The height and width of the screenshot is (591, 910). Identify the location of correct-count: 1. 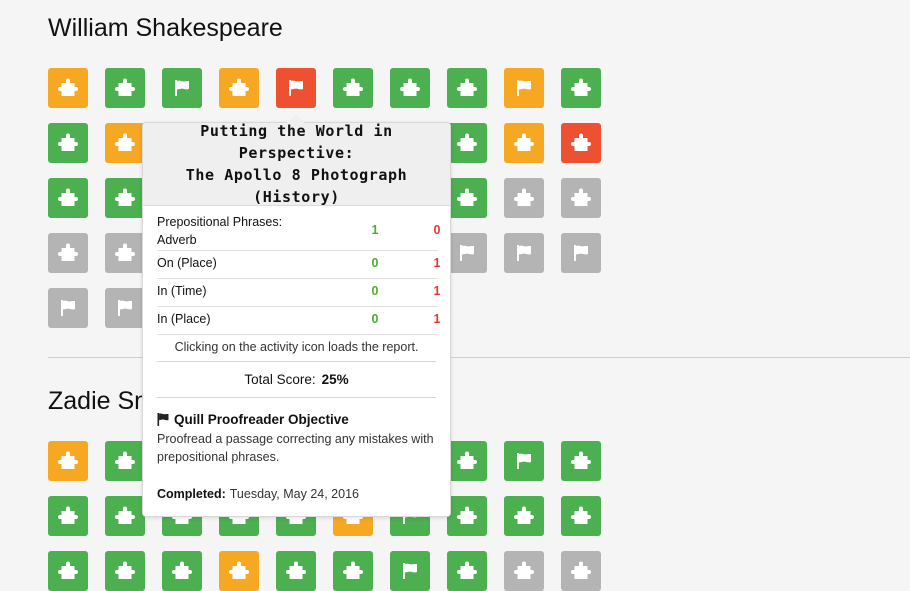
(375, 230).